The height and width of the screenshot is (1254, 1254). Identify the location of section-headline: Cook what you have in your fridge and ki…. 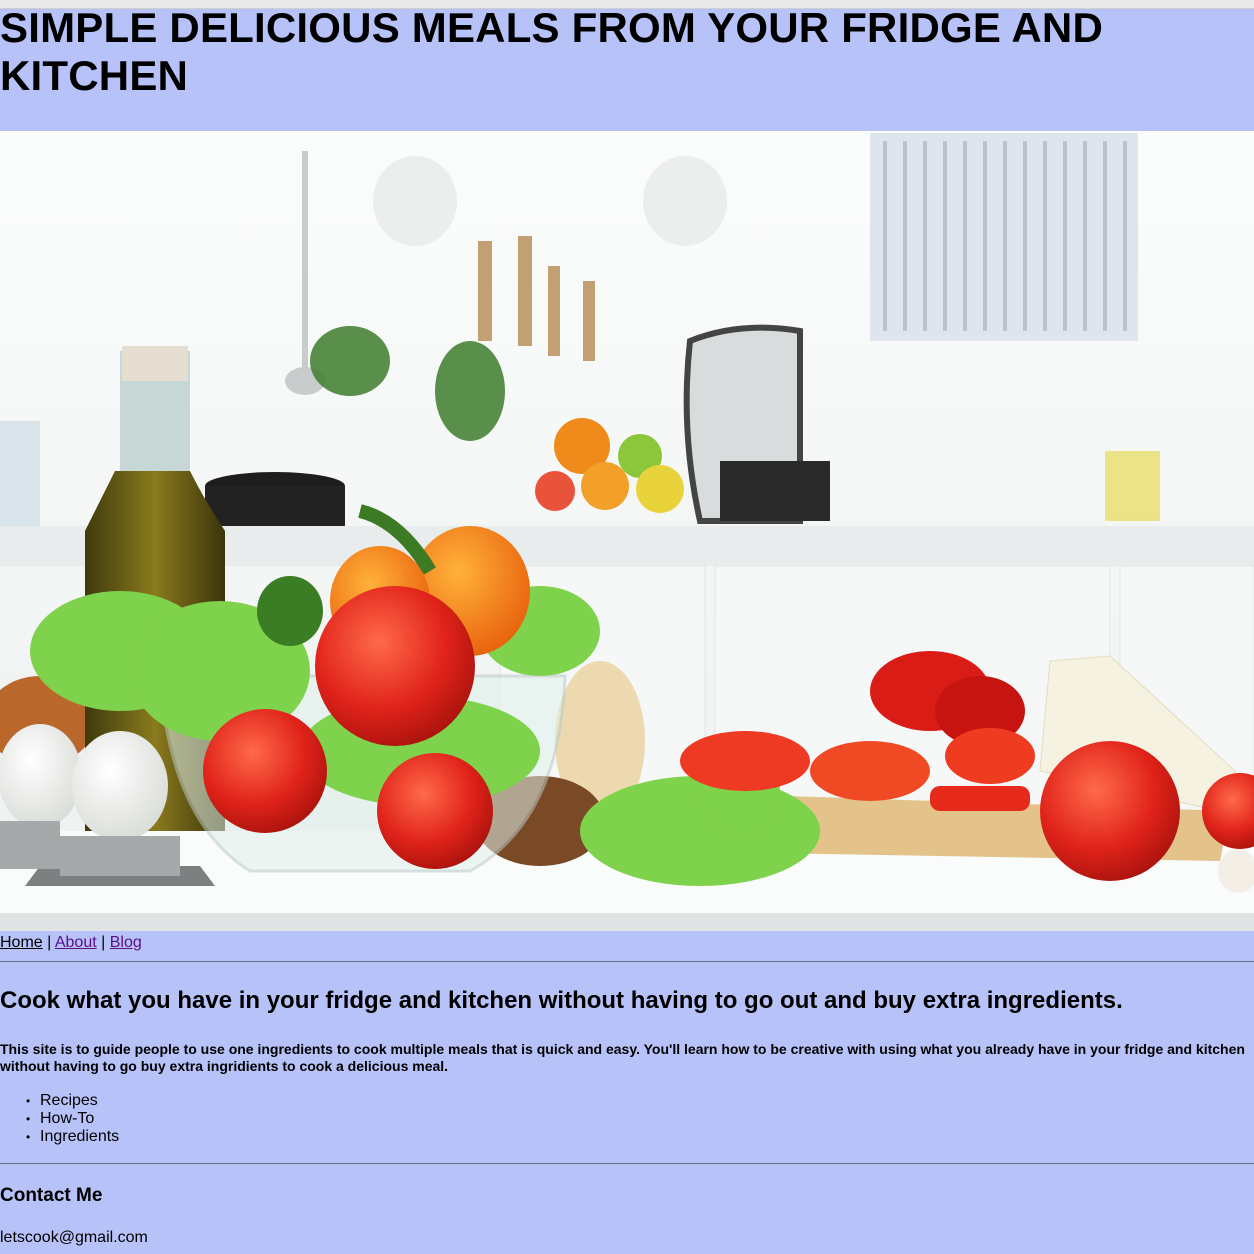
(561, 1000).